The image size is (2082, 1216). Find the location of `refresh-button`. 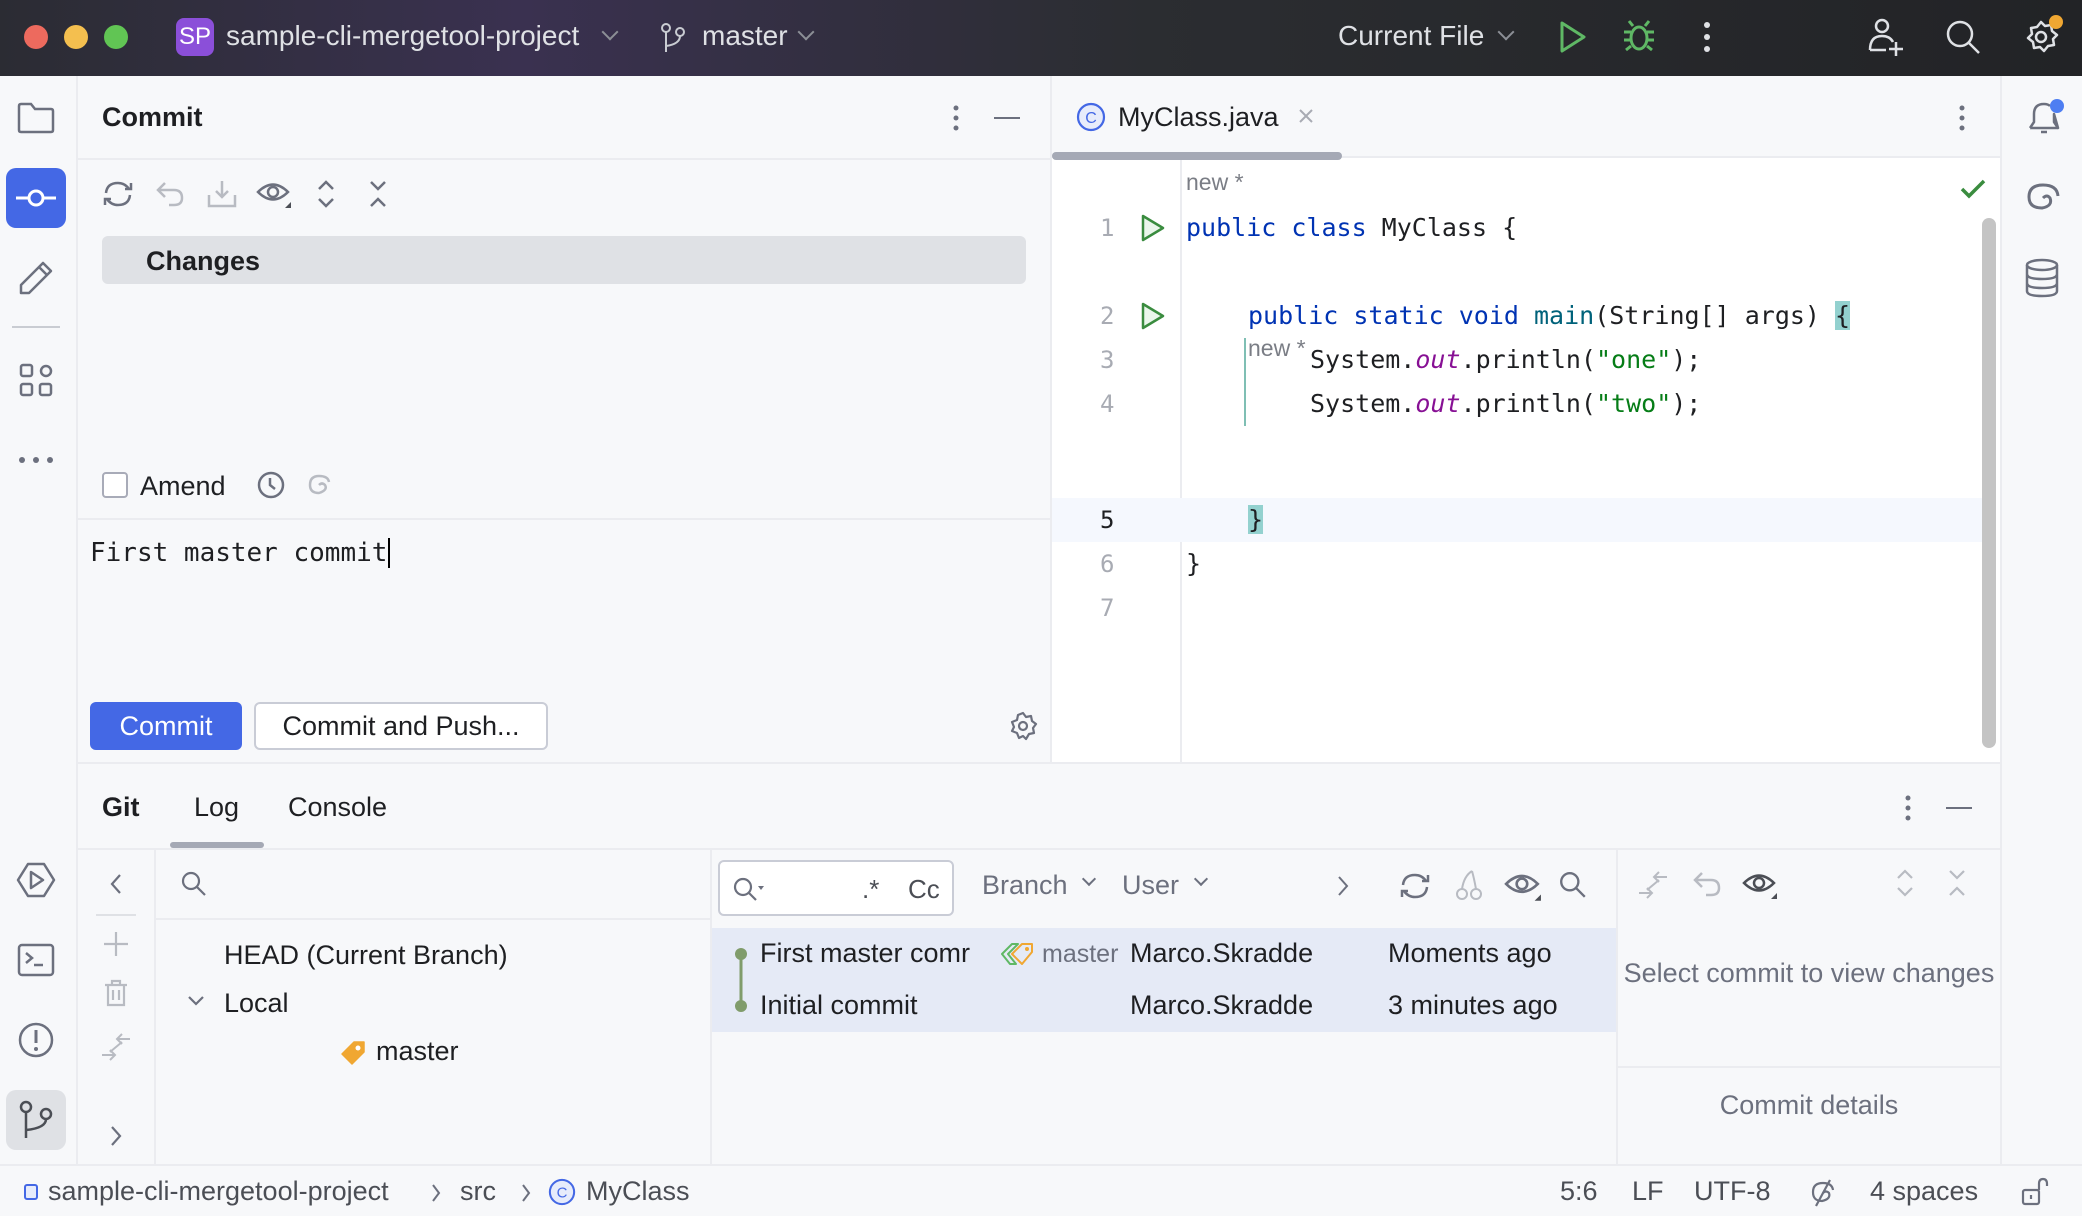

refresh-button is located at coordinates (118, 194).